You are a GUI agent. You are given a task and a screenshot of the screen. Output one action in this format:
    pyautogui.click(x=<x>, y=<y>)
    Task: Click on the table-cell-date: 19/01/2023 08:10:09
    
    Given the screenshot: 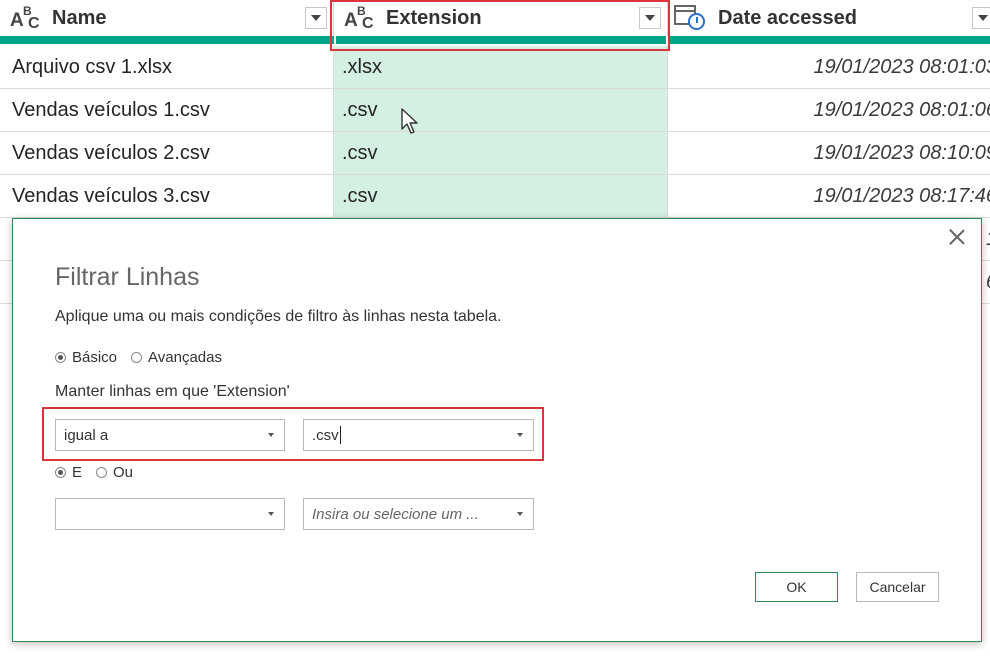 What is the action you would take?
    pyautogui.click(x=829, y=153)
    